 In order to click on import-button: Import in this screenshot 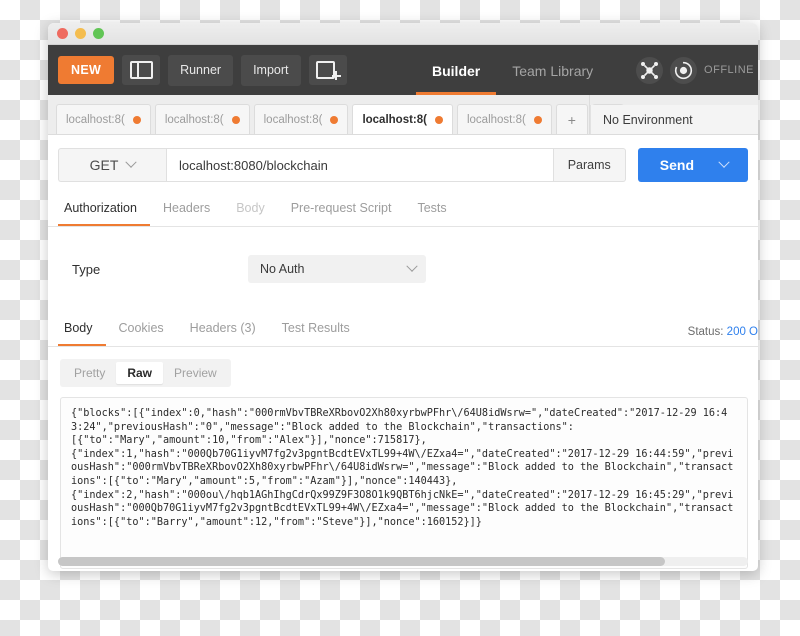, I will do `click(271, 70)`.